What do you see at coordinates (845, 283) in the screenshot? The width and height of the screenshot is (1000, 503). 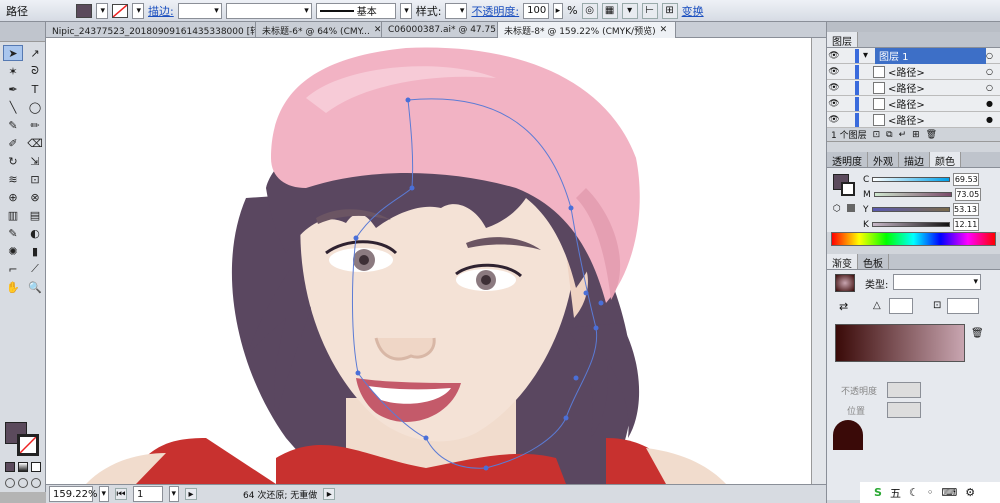 I see `gradient-thumbnail` at bounding box center [845, 283].